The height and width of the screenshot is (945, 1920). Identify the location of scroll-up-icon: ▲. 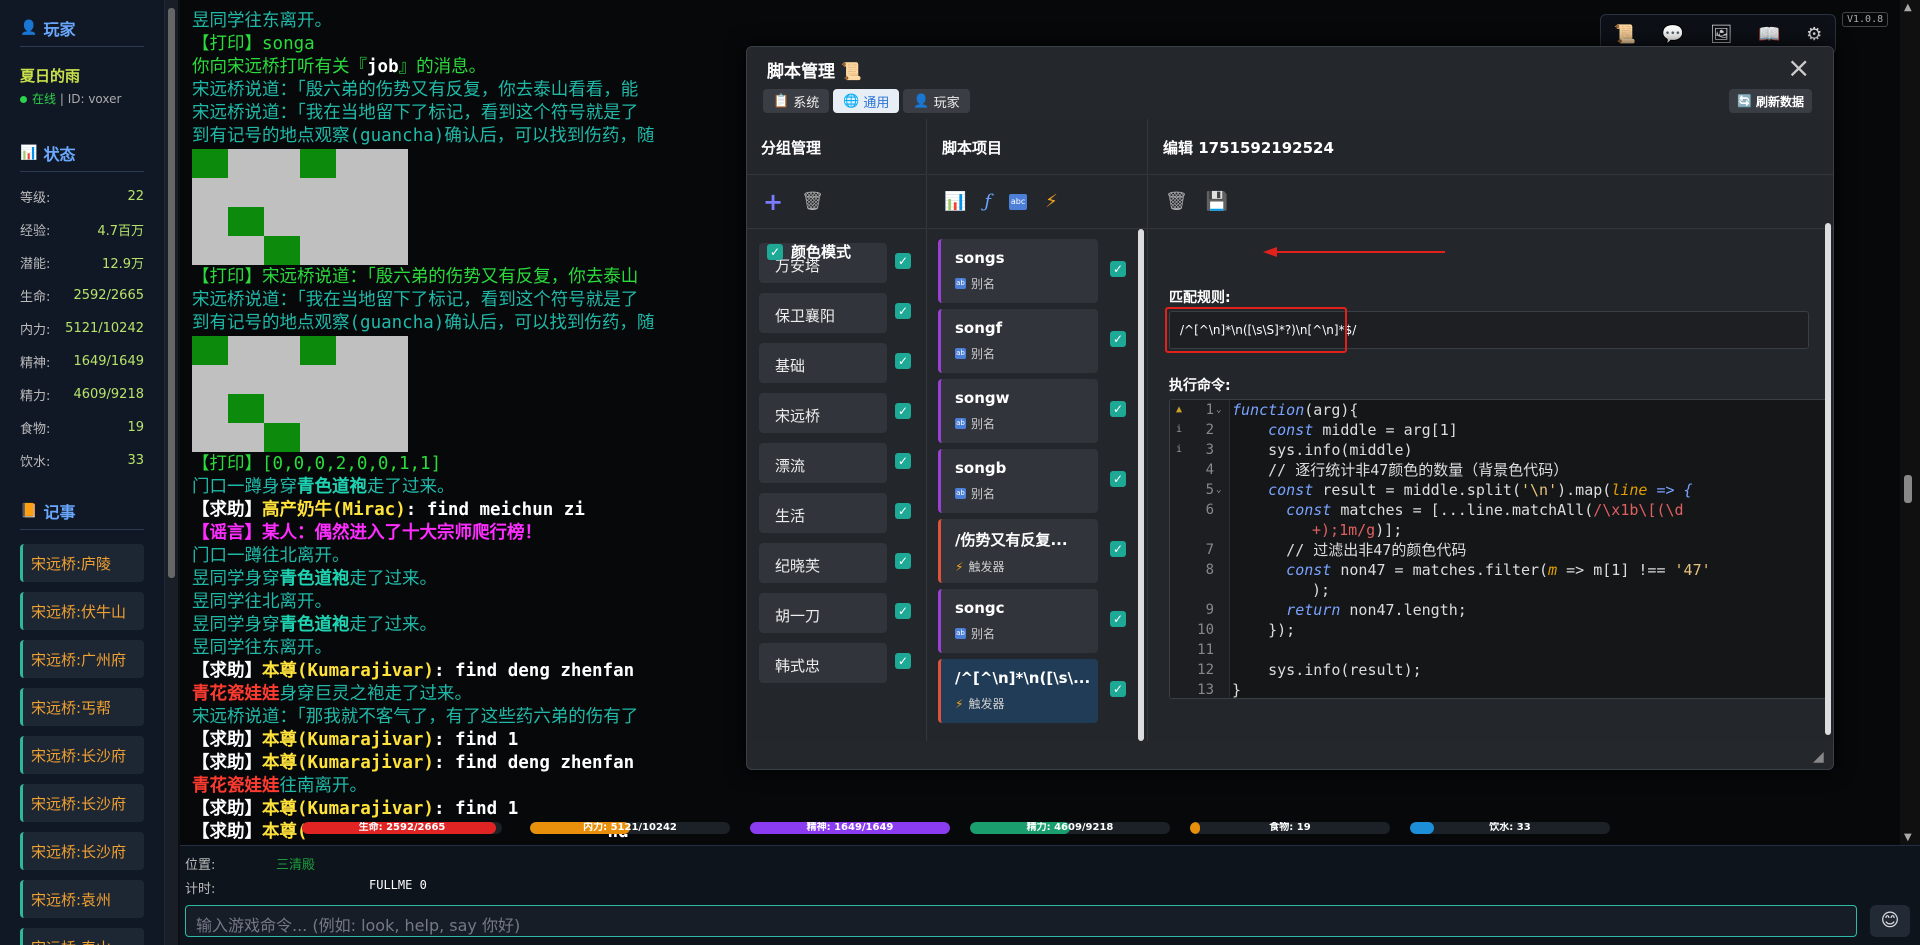
(1908, 7).